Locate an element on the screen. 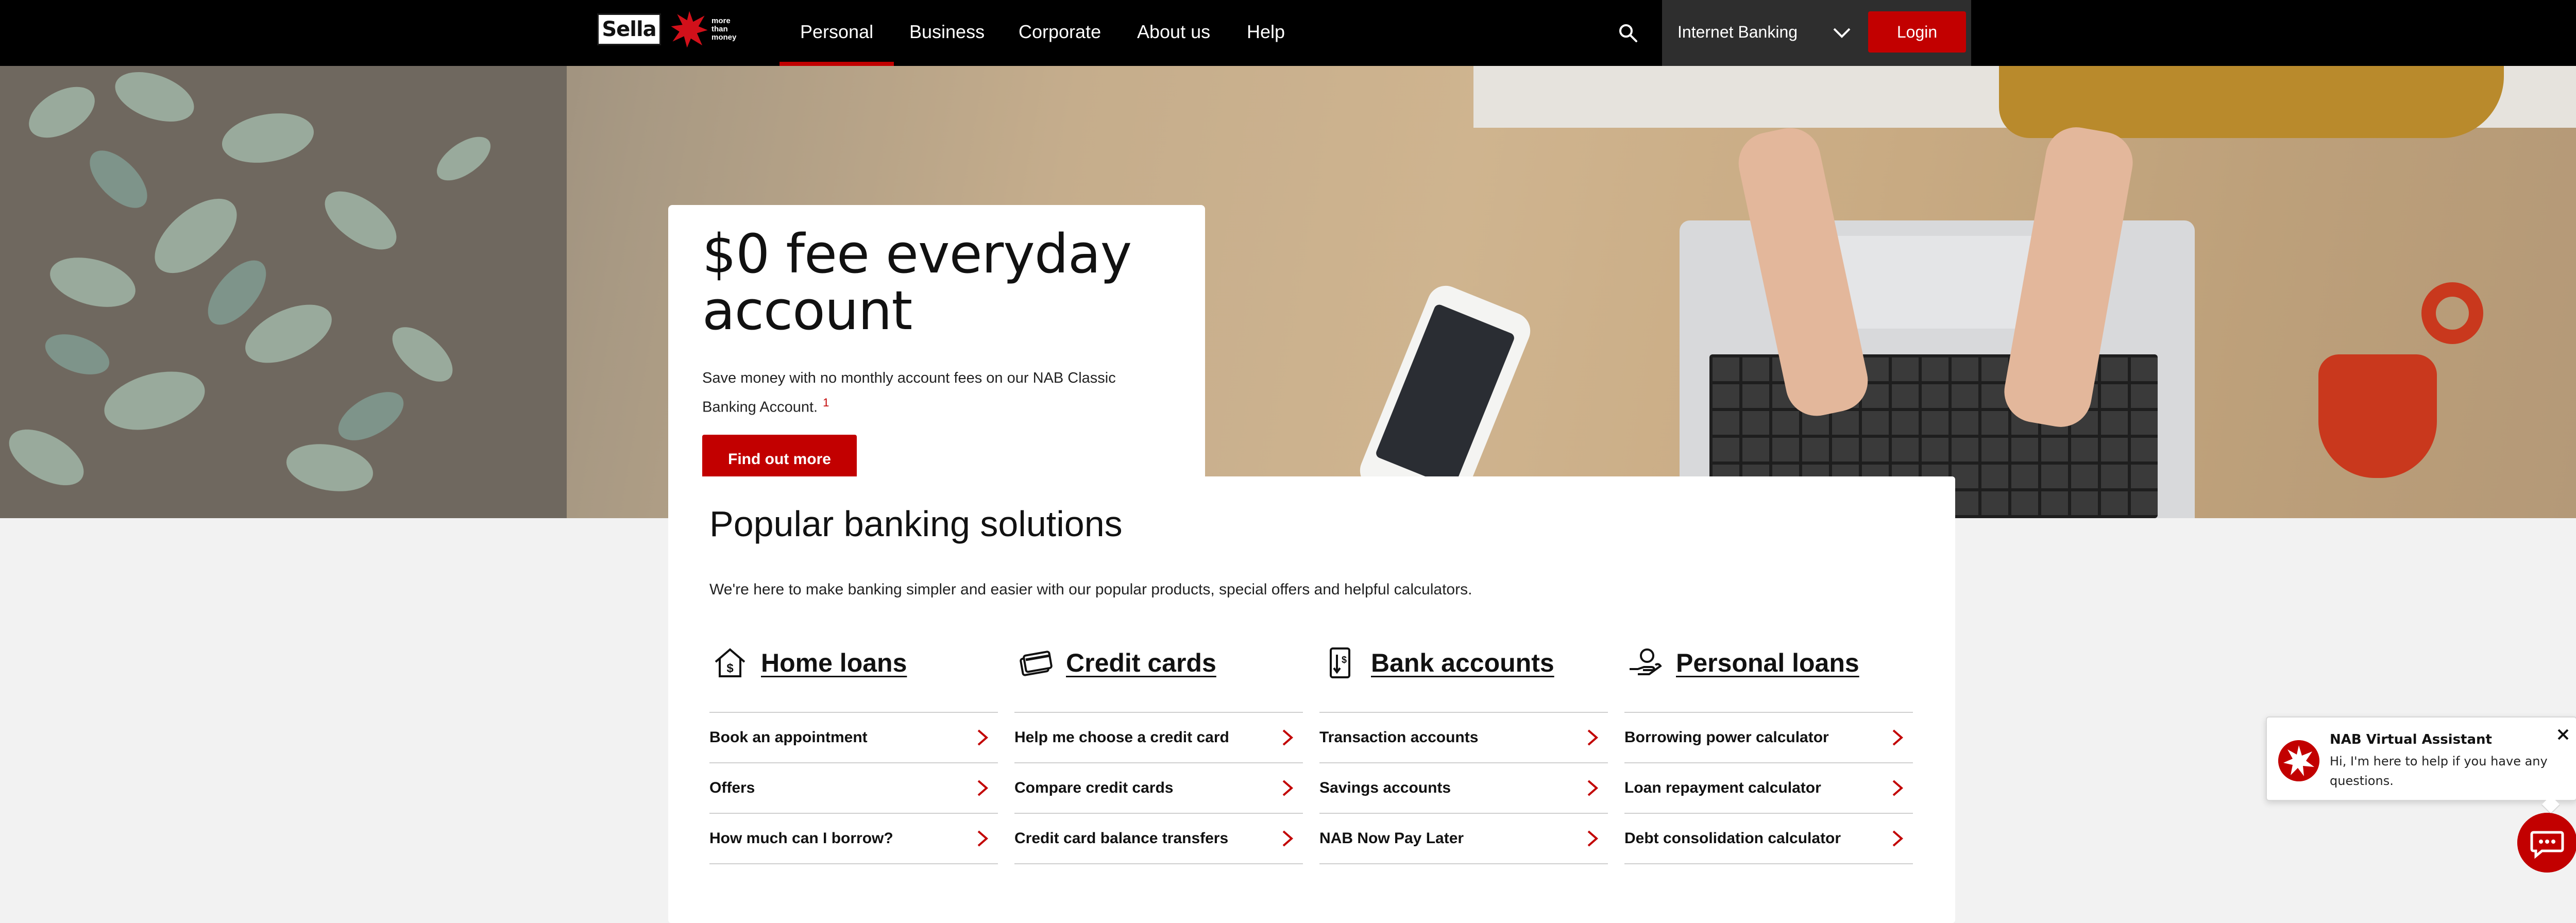  link-label: Book an appointment is located at coordinates (788, 737).